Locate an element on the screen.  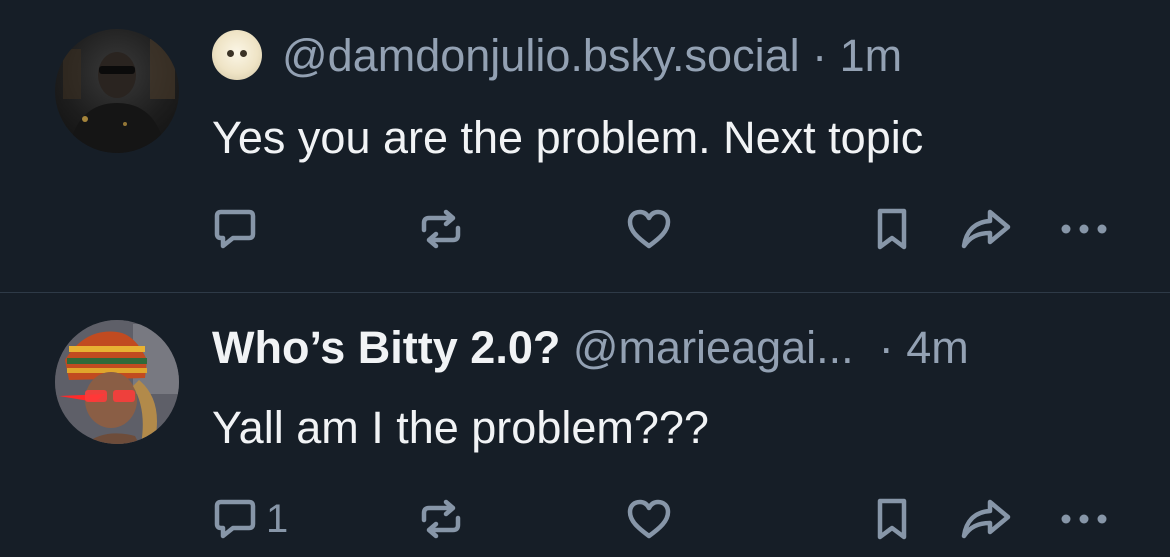
author-handle: @damdonjulio.bsky.social is located at coordinates (541, 55).